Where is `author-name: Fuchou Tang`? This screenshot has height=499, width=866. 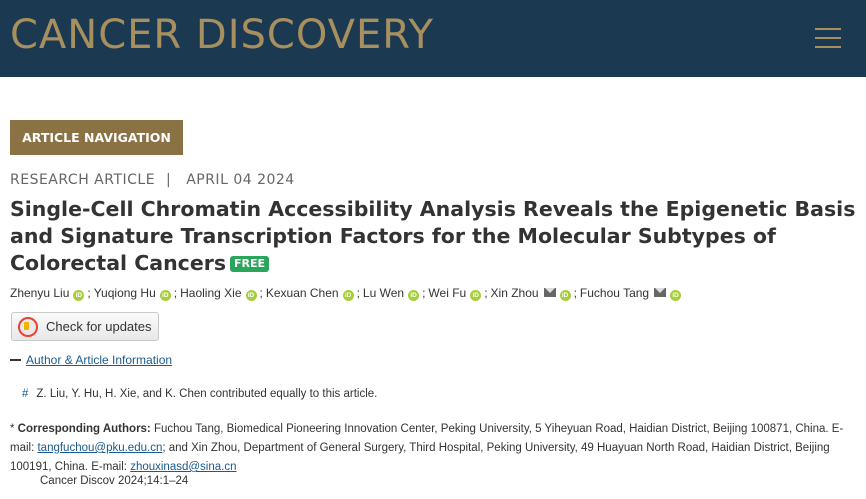
author-name: Fuchou Tang is located at coordinates (614, 293).